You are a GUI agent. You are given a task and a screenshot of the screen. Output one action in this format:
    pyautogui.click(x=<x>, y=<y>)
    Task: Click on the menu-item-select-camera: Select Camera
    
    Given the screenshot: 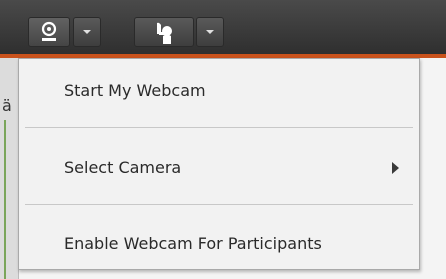 What is the action you would take?
    pyautogui.click(x=219, y=167)
    